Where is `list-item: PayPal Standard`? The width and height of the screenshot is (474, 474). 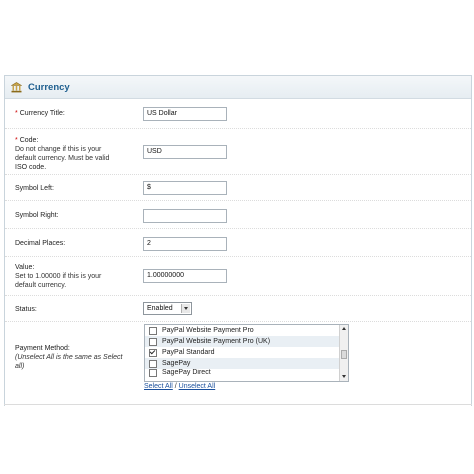
list-item: PayPal Standard is located at coordinates (246, 352).